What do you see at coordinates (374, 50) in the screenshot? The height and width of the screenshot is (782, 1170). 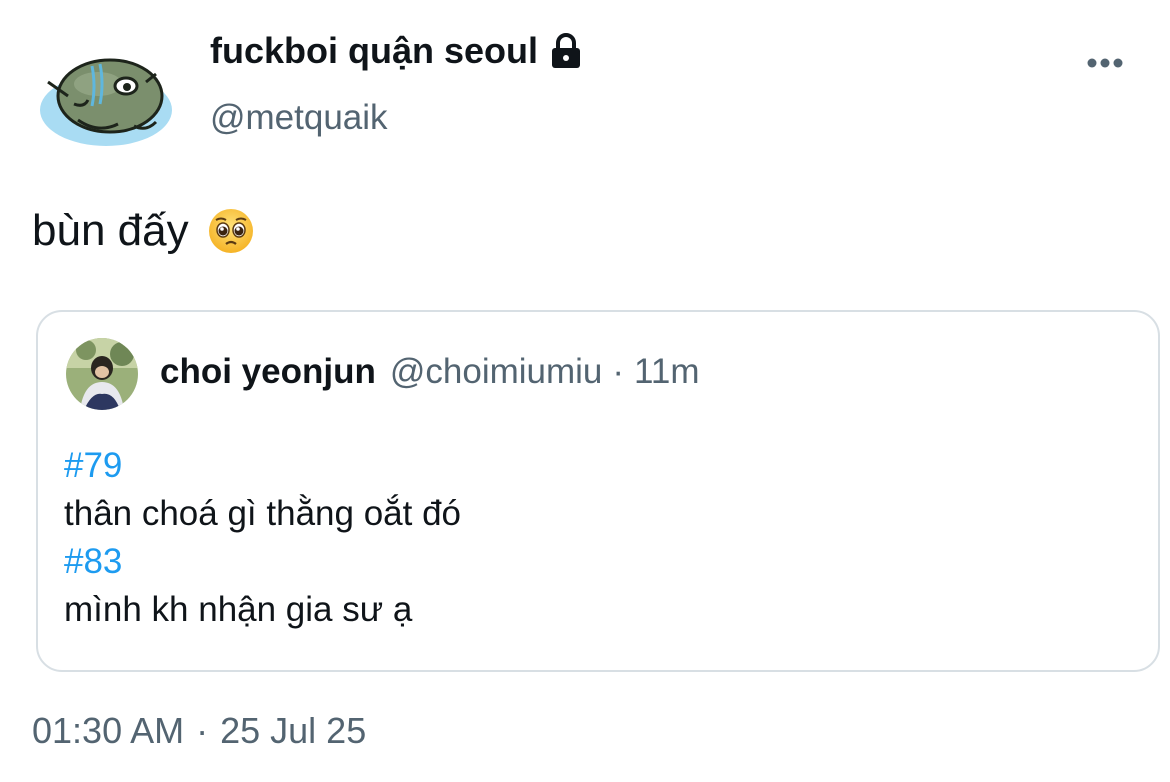 I see `author-display-name-text: fuckboi quận seoul` at bounding box center [374, 50].